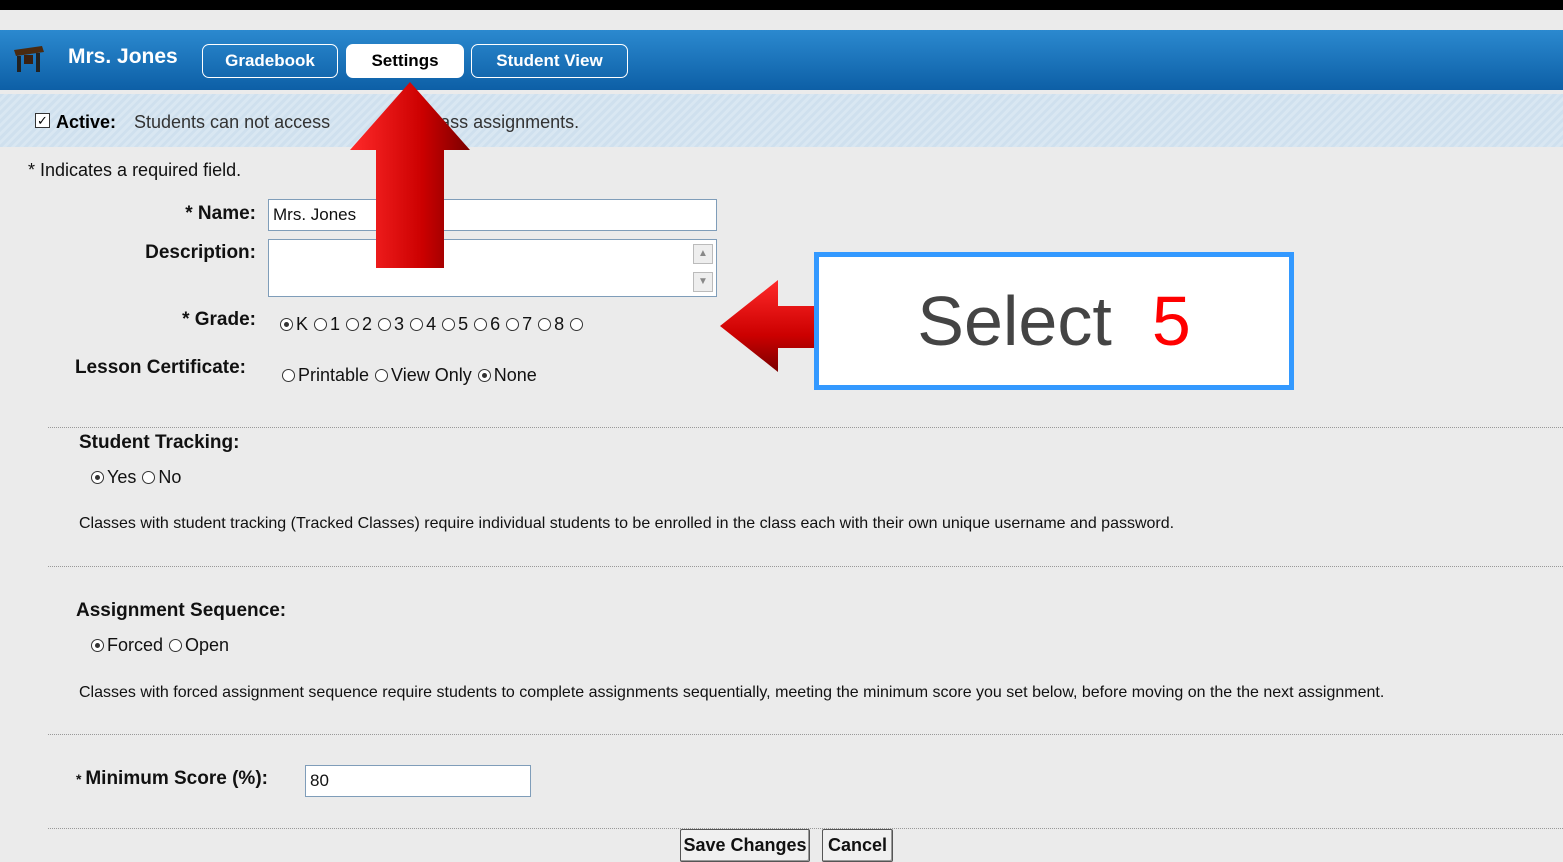 The height and width of the screenshot is (862, 1563). What do you see at coordinates (294, 324) in the screenshot?
I see `grade-option-k: K` at bounding box center [294, 324].